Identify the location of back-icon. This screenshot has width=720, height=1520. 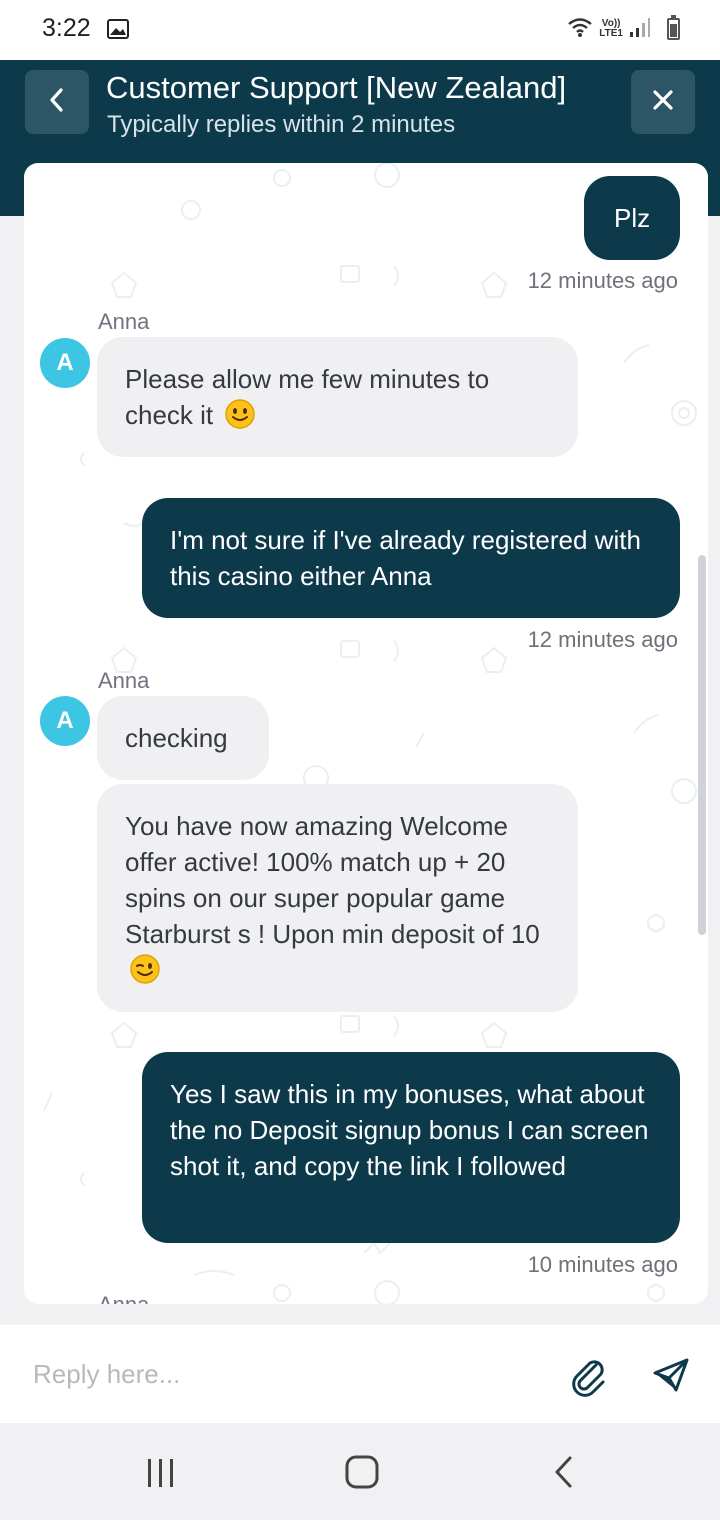
(564, 1474).